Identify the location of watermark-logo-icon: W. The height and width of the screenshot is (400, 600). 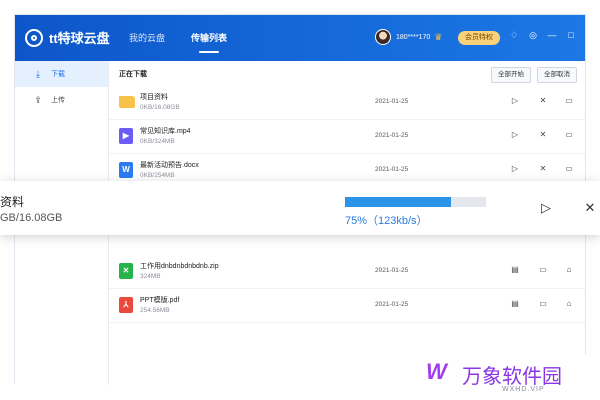
(436, 371).